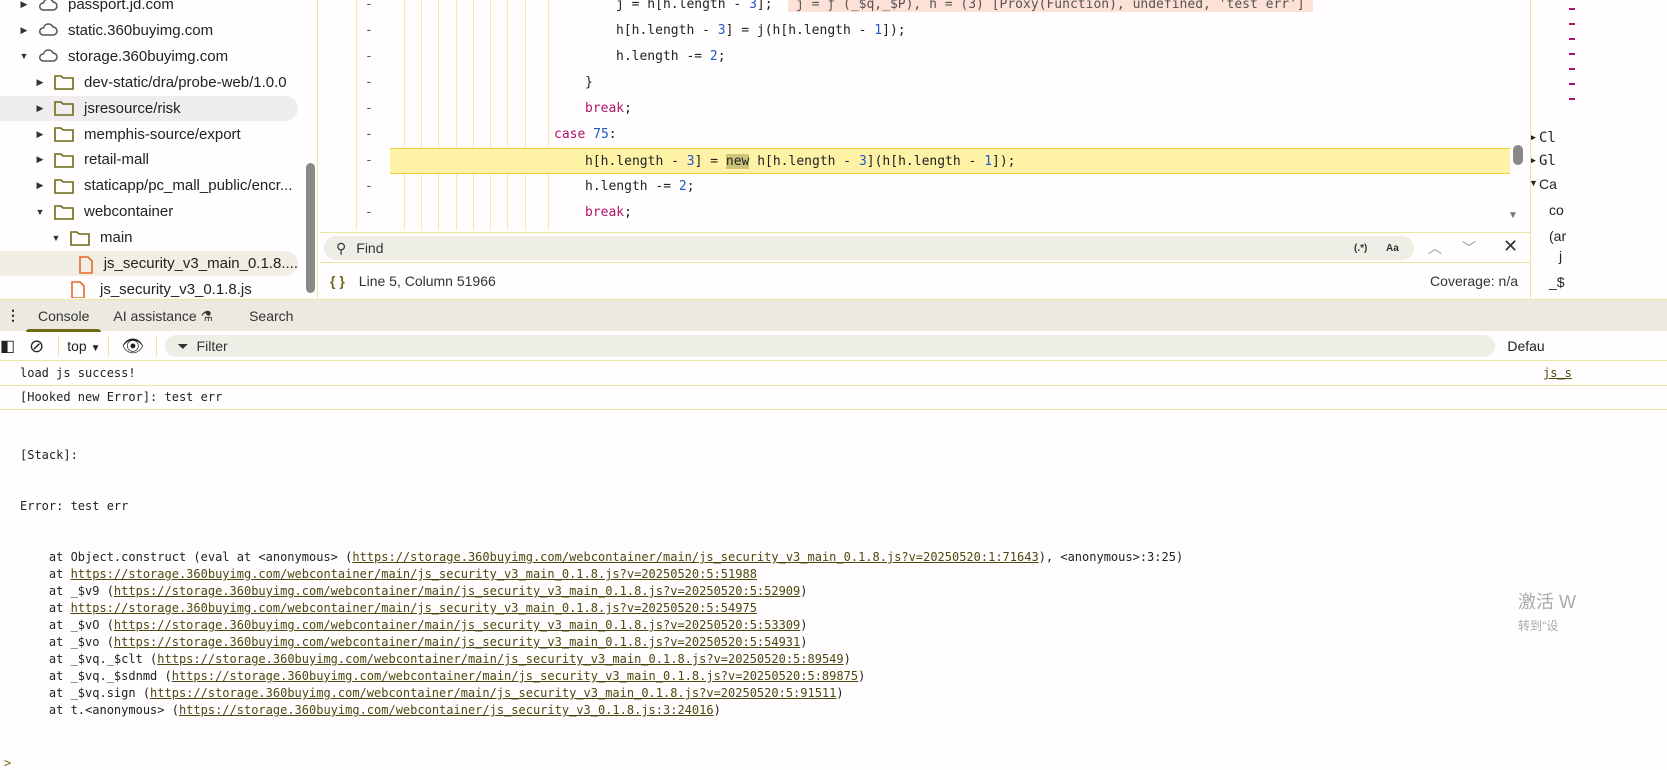 This screenshot has height=770, width=1667. Describe the element at coordinates (83, 346) in the screenshot. I see `context-selector: top ▼` at that location.